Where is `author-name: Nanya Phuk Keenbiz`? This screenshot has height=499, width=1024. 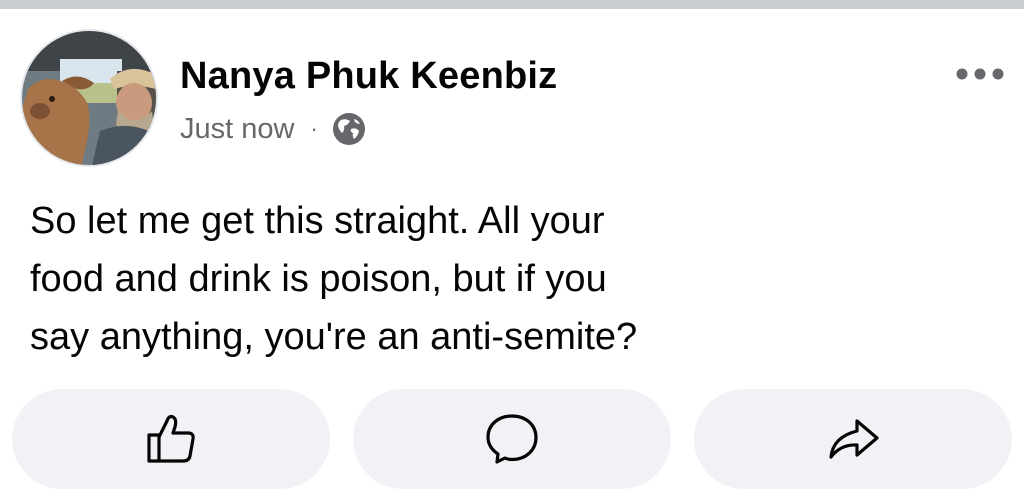
author-name: Nanya Phuk Keenbiz is located at coordinates (368, 76).